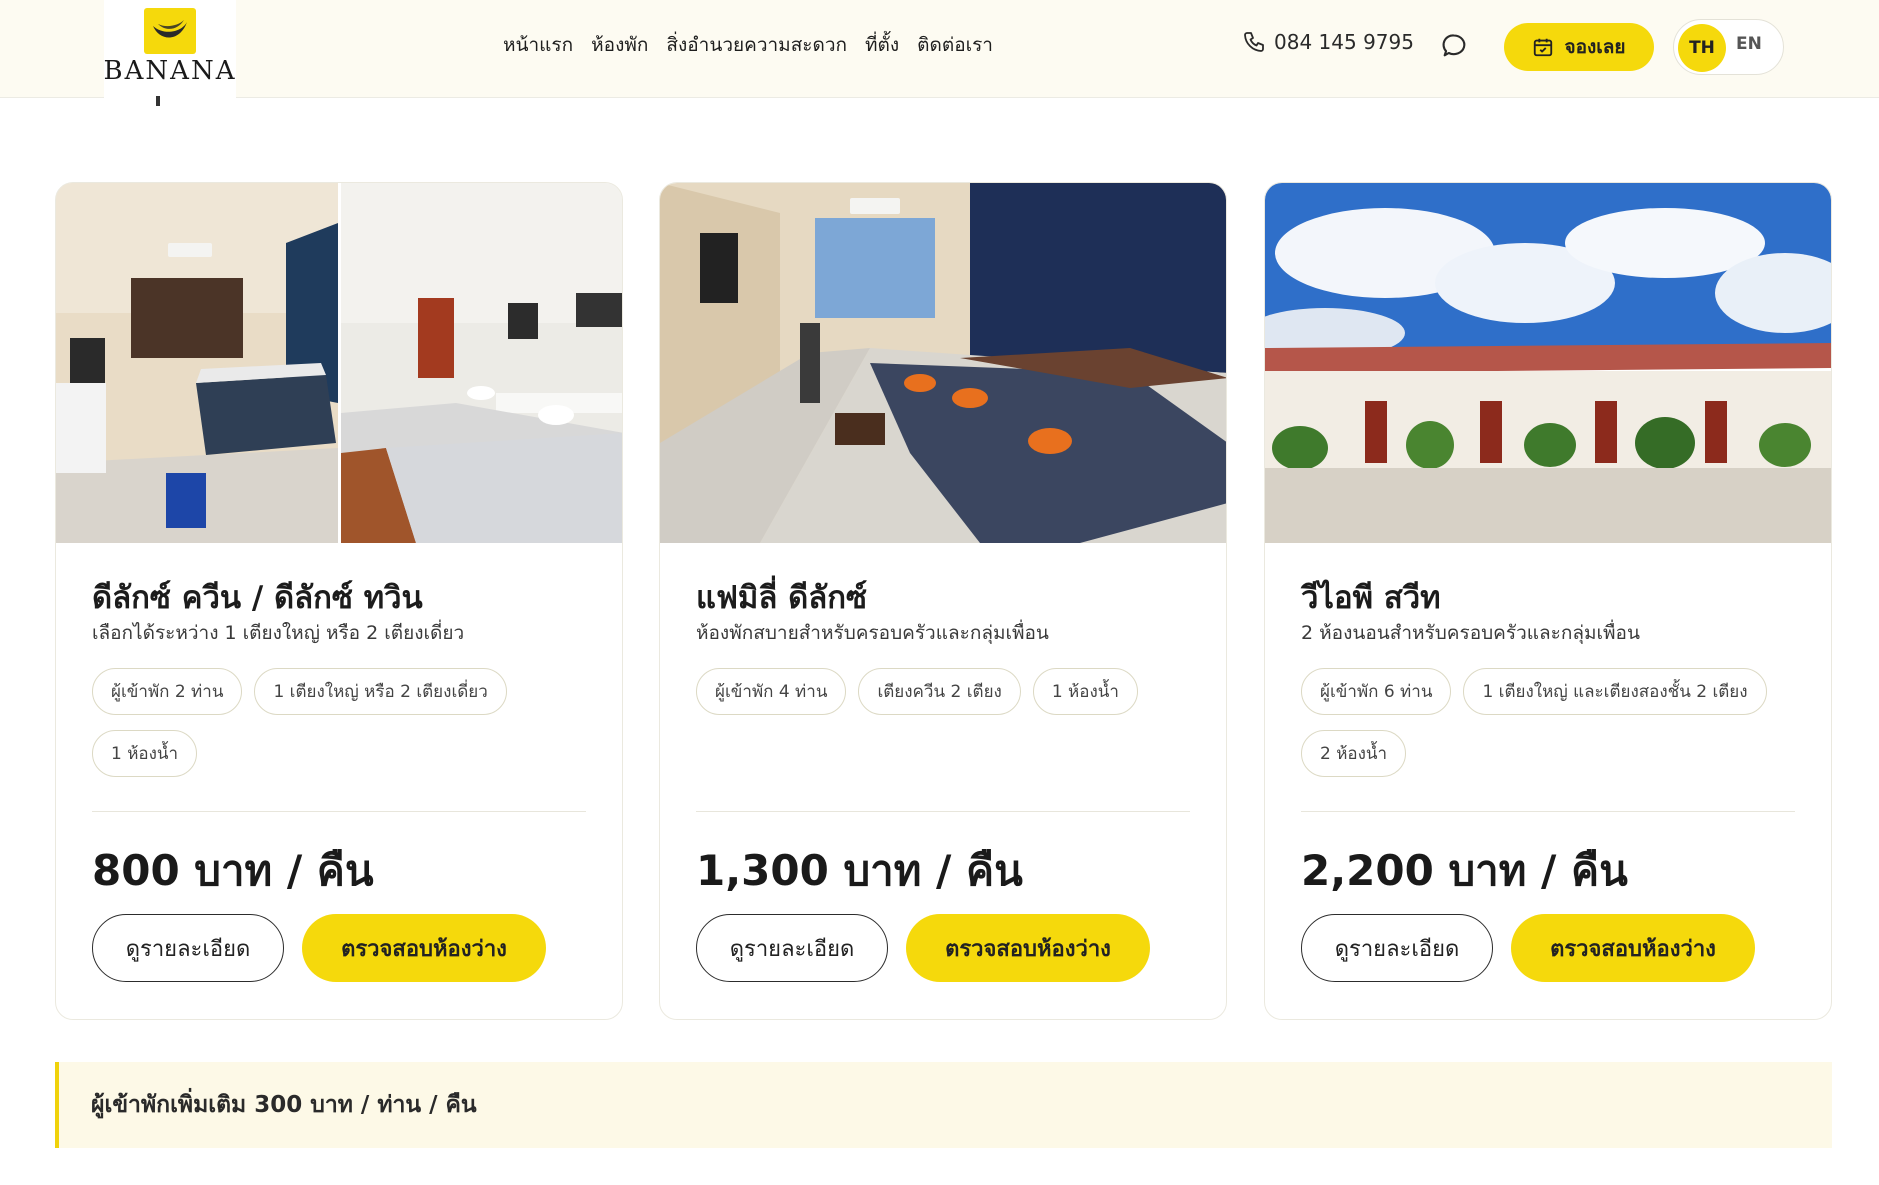  Describe the element at coordinates (1595, 47) in the screenshot. I see `book-now-label: จองเลย` at that location.